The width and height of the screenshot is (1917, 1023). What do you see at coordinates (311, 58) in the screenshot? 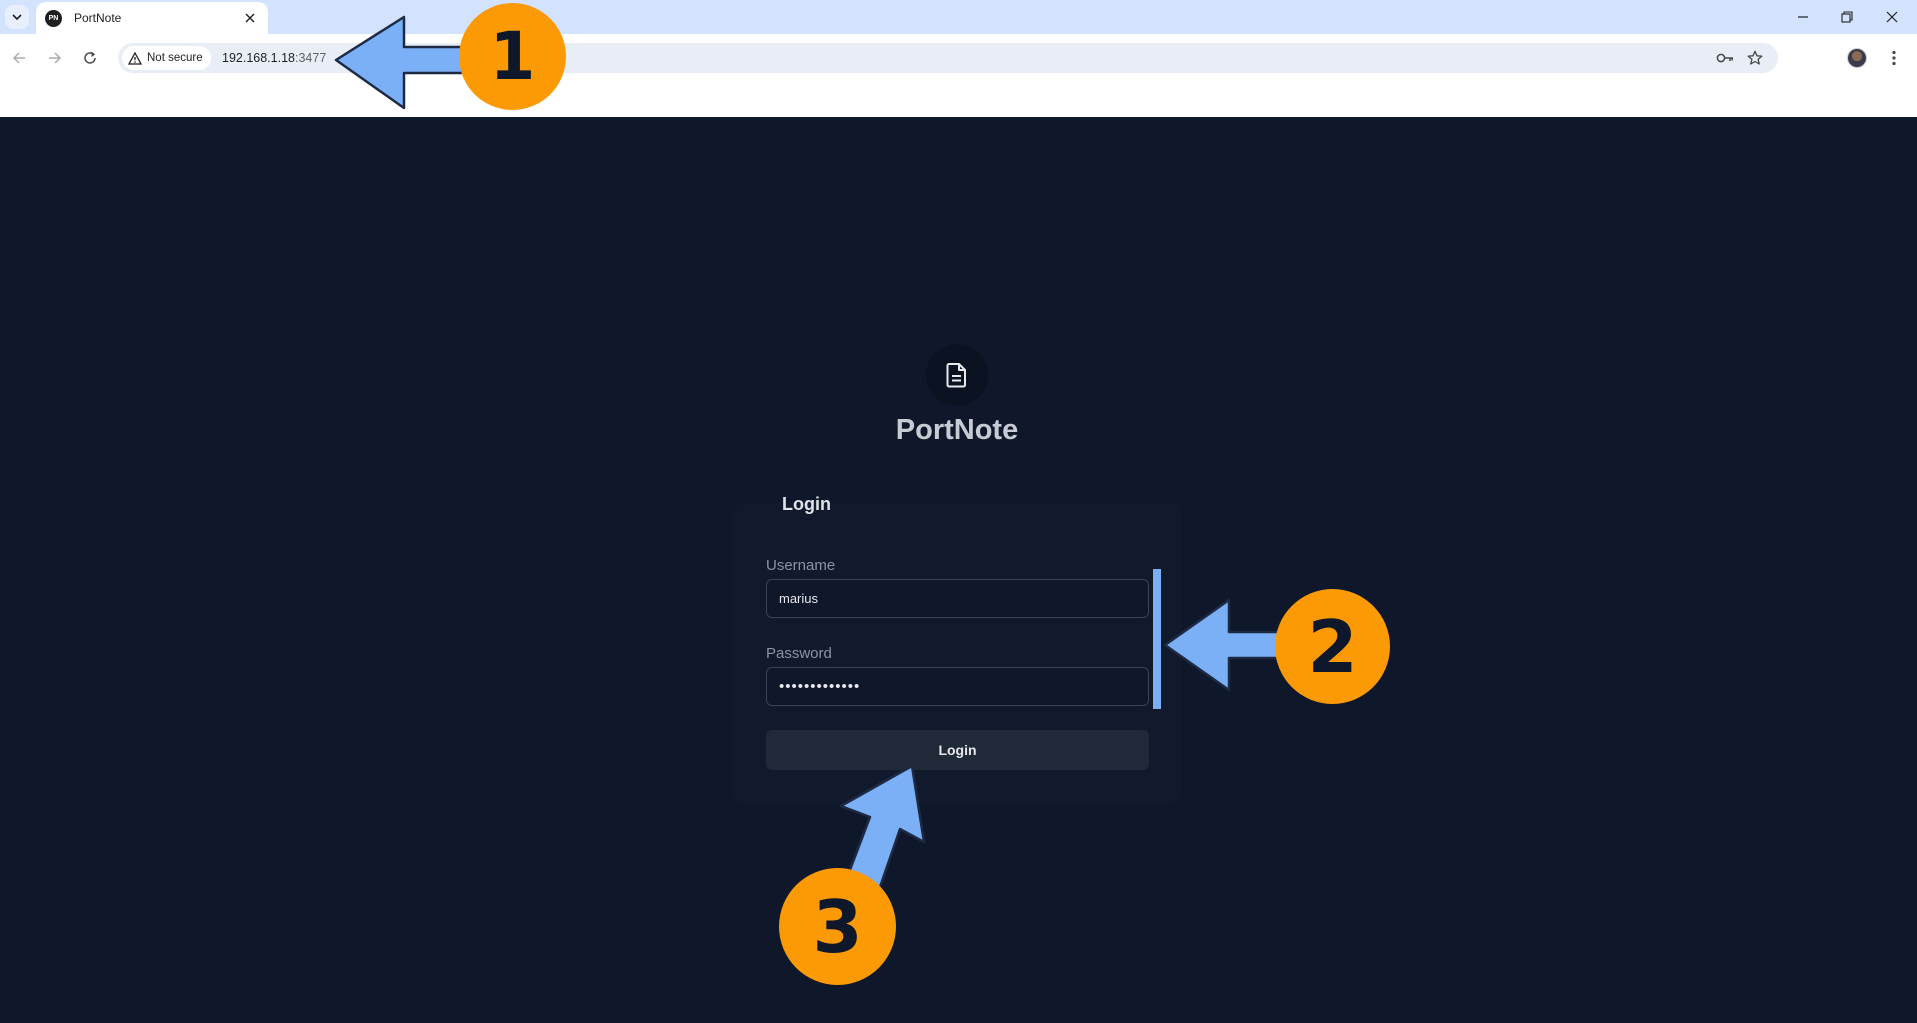
I see `url-port: :3477` at bounding box center [311, 58].